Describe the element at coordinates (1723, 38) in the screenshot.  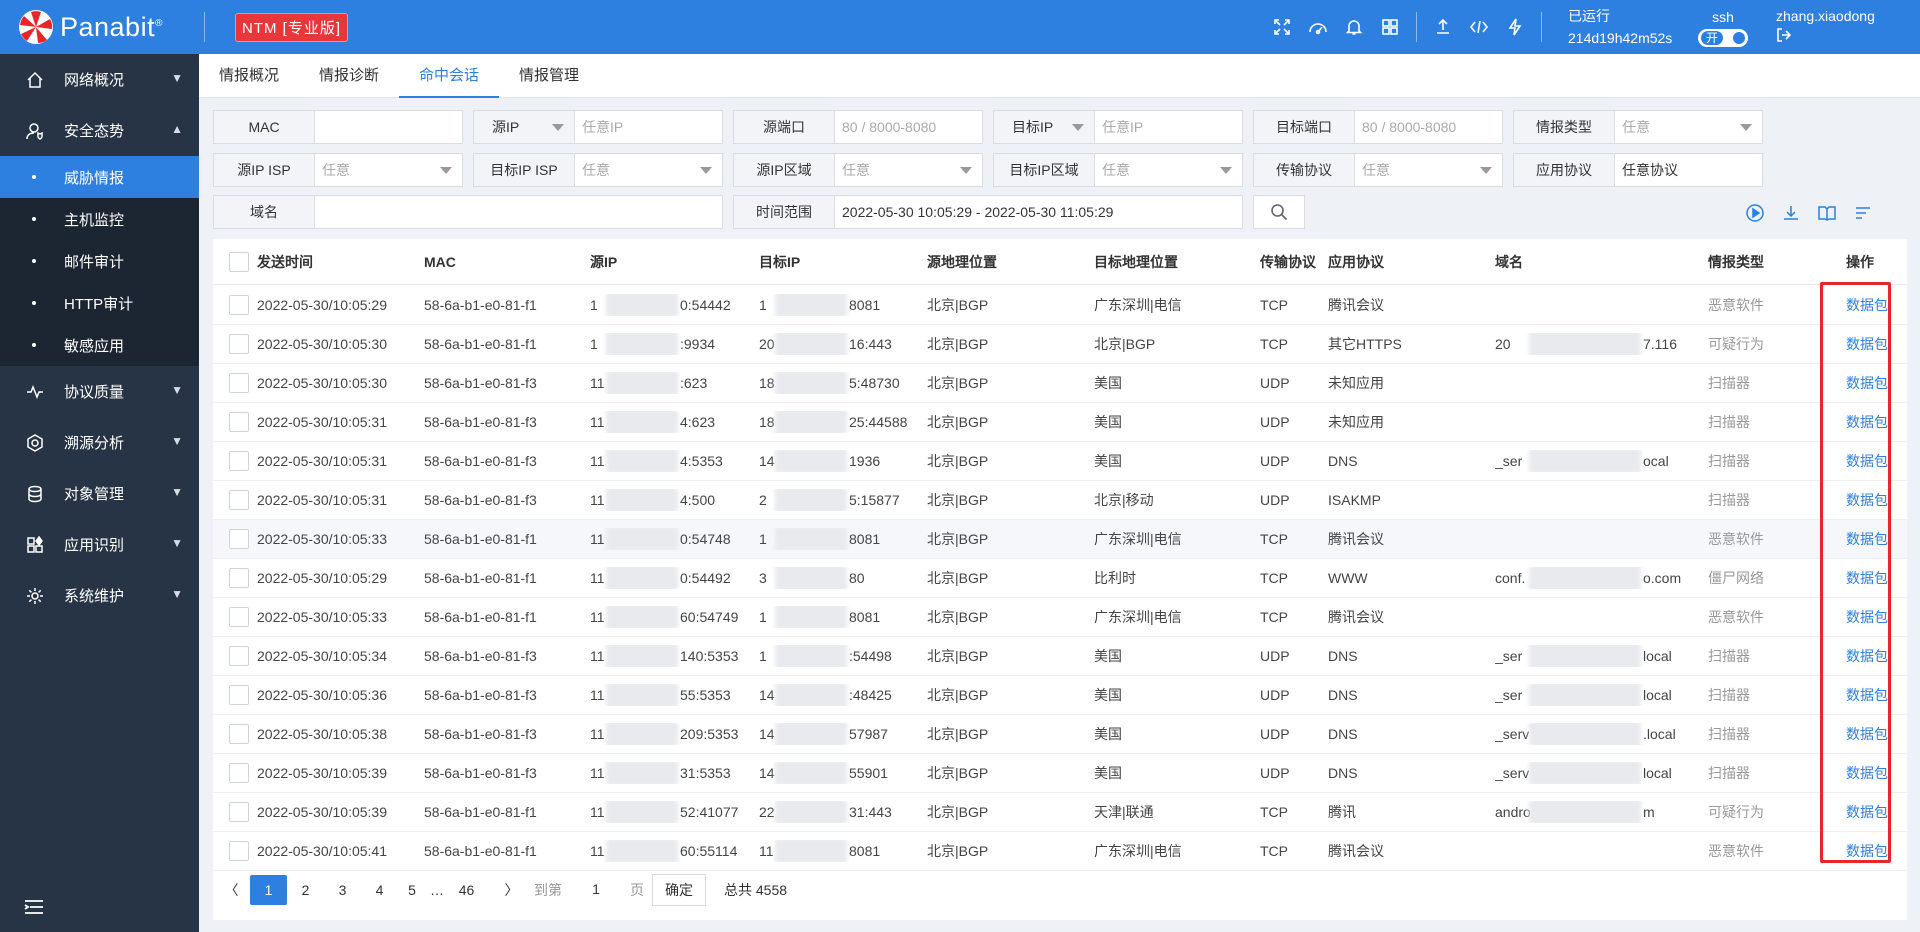
I see `ssh-toggle: 开` at that location.